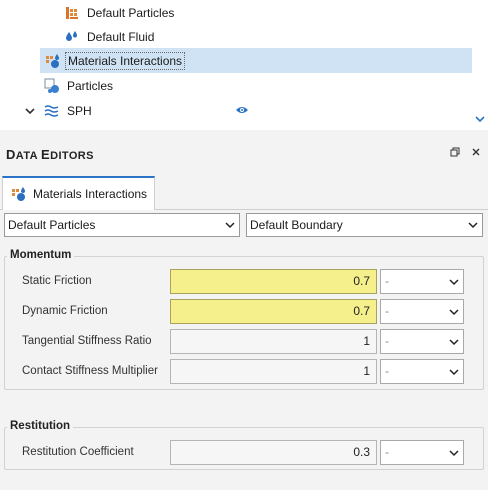 The width and height of the screenshot is (488, 490). What do you see at coordinates (273, 371) in the screenshot?
I see `contact-stiffness-multiplier-input: 1` at bounding box center [273, 371].